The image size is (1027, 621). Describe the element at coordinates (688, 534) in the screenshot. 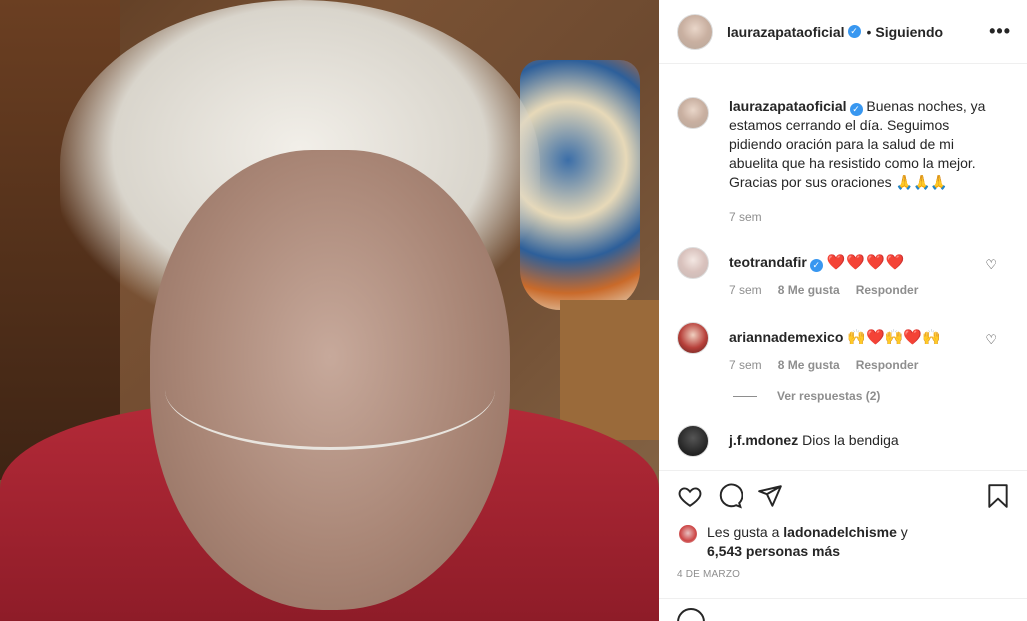

I see `liker-avatar` at that location.